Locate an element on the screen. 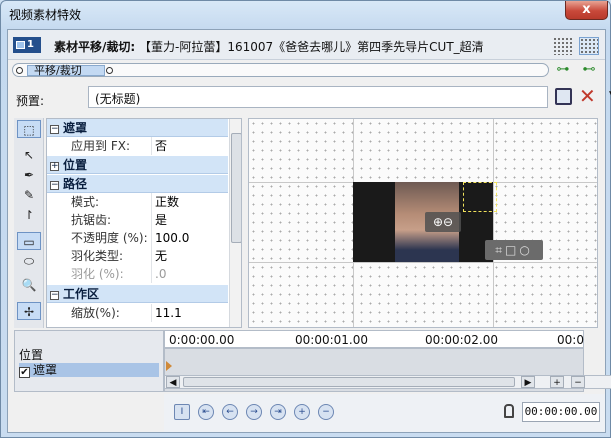  track-list: 位置 ✔ 遮罩 is located at coordinates (89, 361).